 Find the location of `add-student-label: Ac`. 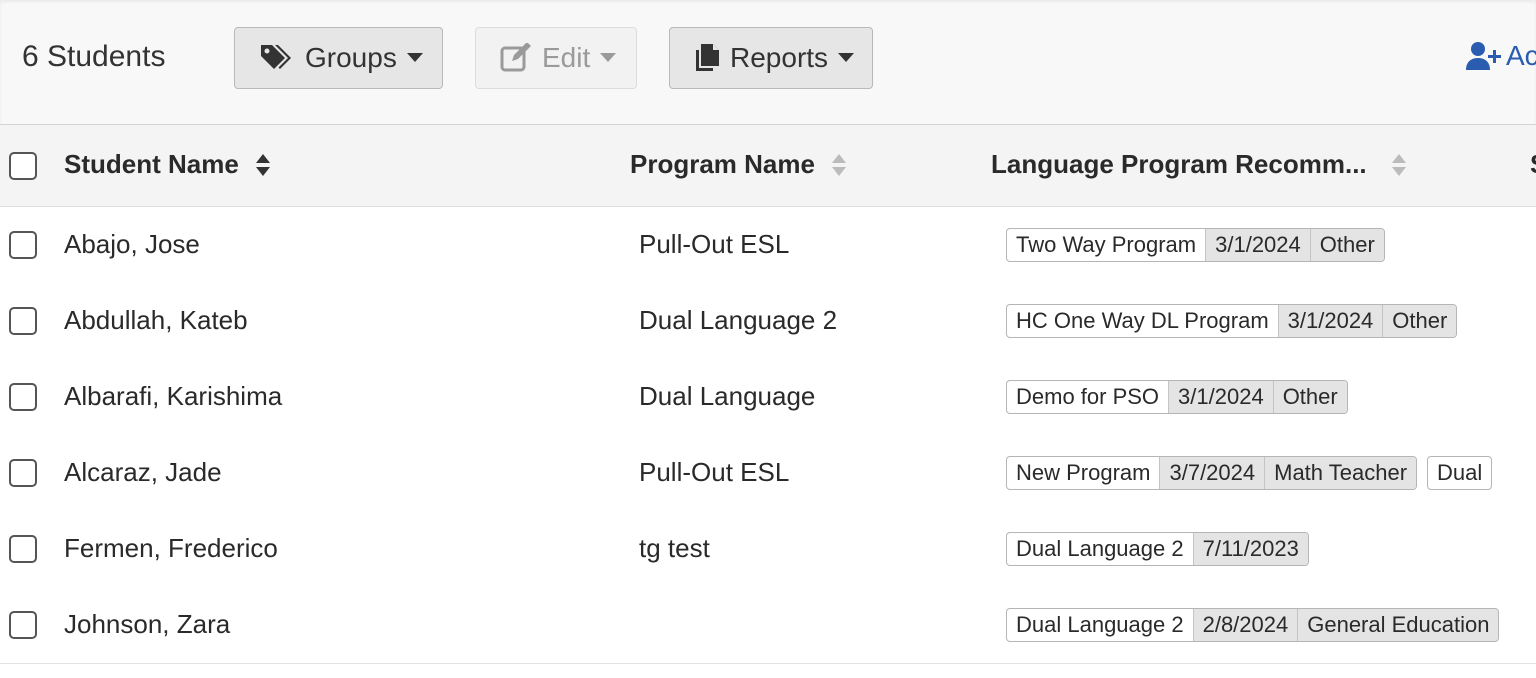

add-student-label: Ac is located at coordinates (1521, 55).